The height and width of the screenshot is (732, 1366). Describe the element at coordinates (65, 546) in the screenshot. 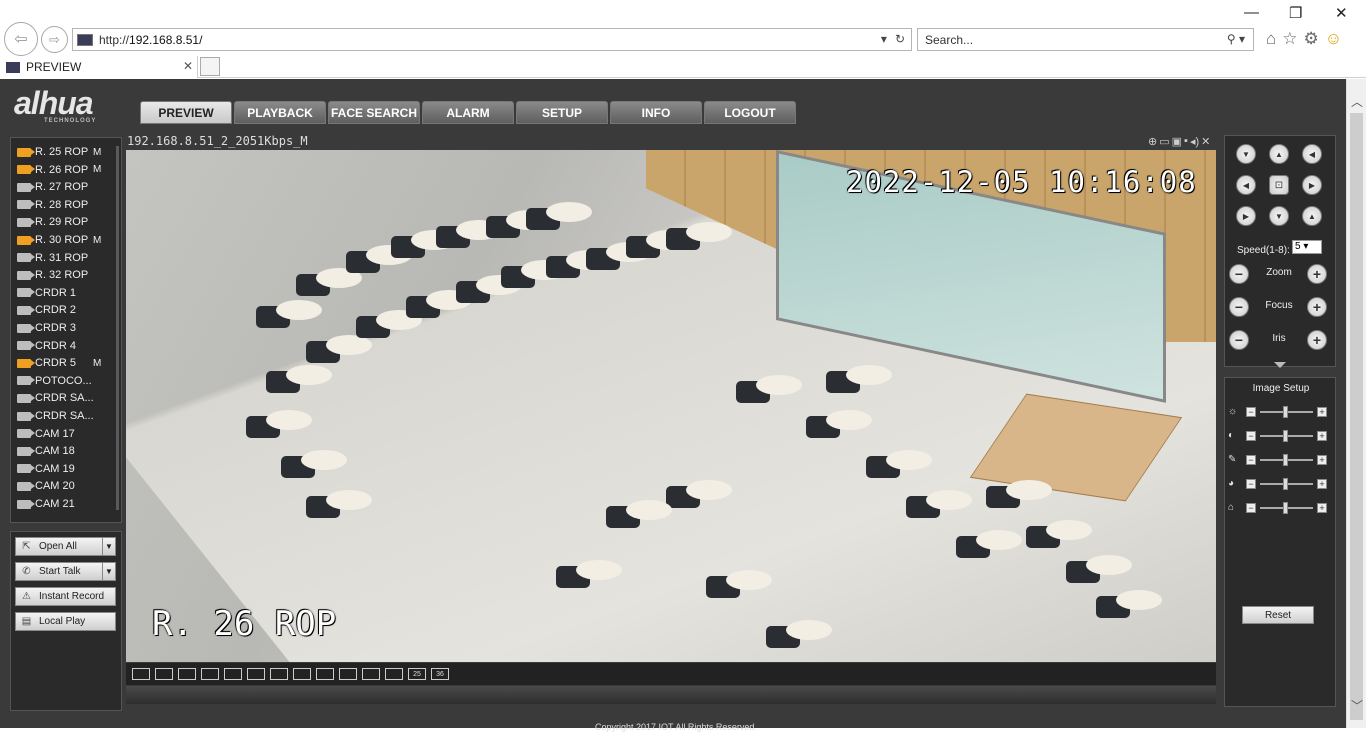

I see `open-all-button: ⇱ Open All ▼` at that location.